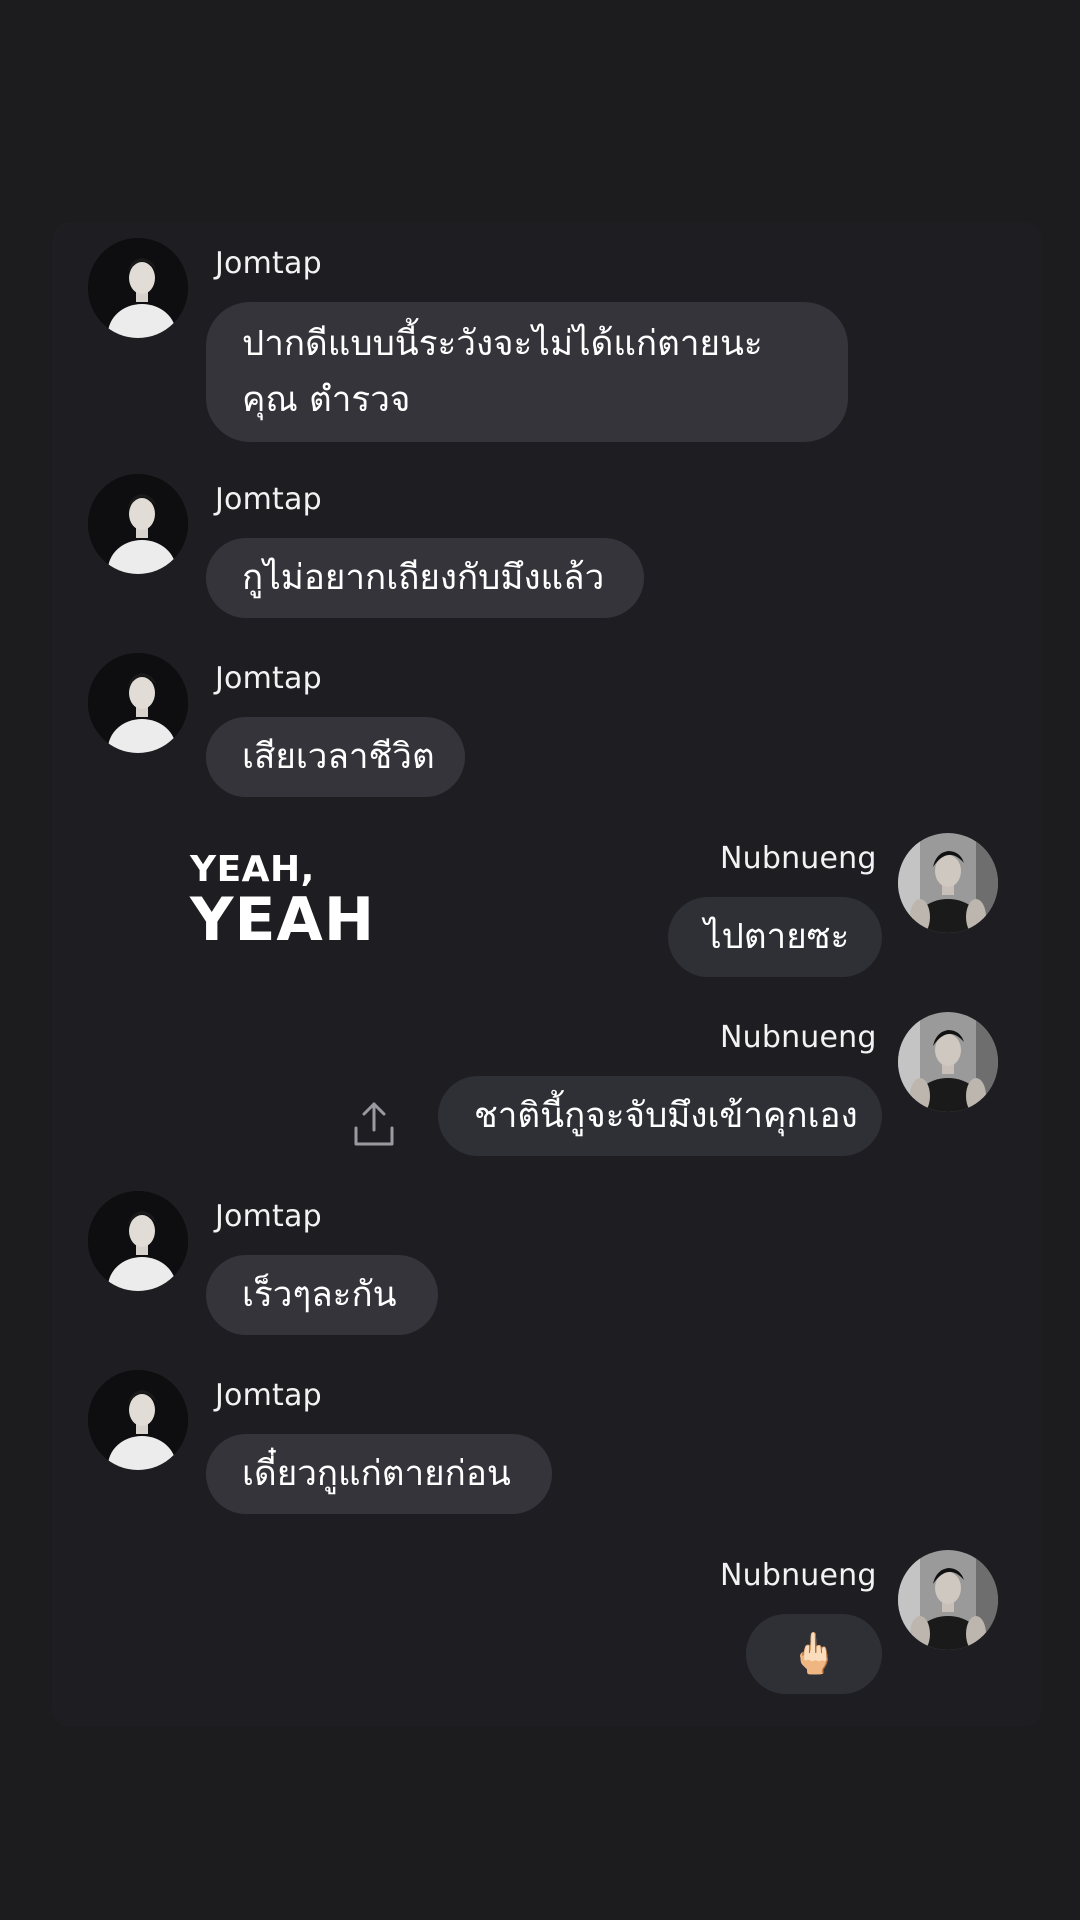 The height and width of the screenshot is (1920, 1080). Describe the element at coordinates (775, 937) in the screenshot. I see `message-bubble: ไปตายซะ` at that location.